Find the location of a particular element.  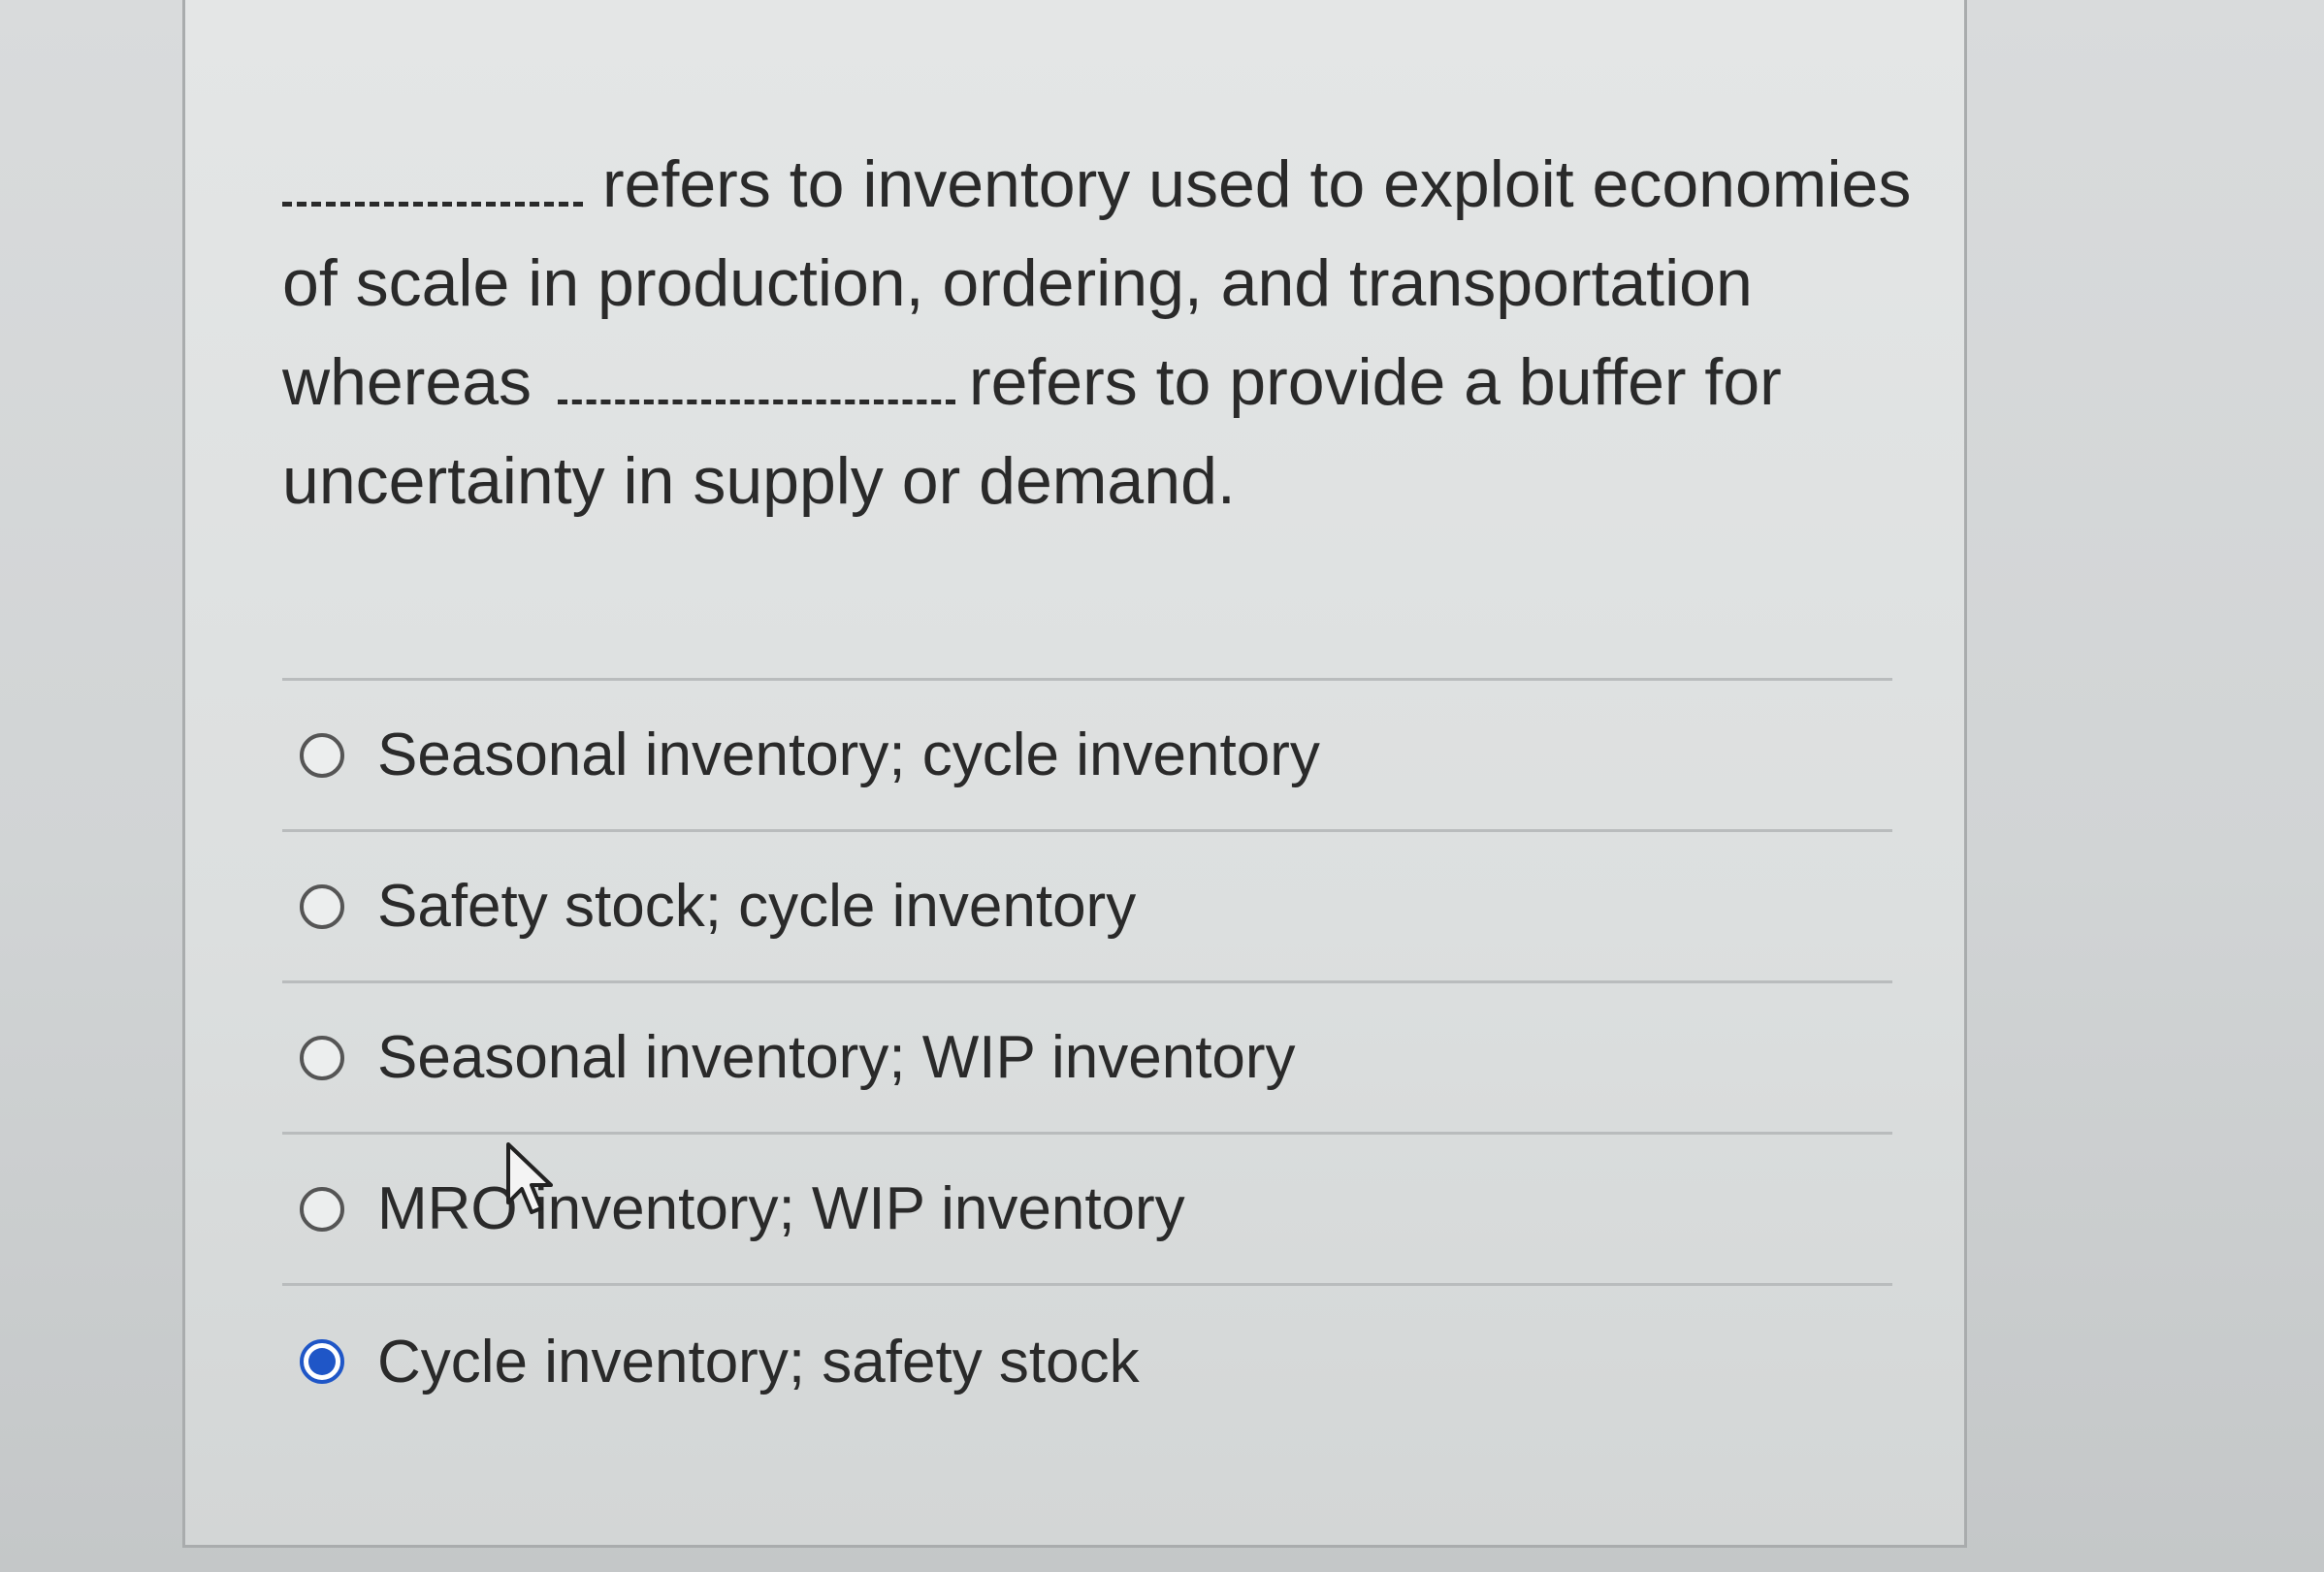

answer-option: Seasonal inventory; cycle inventory is located at coordinates (1087, 756).